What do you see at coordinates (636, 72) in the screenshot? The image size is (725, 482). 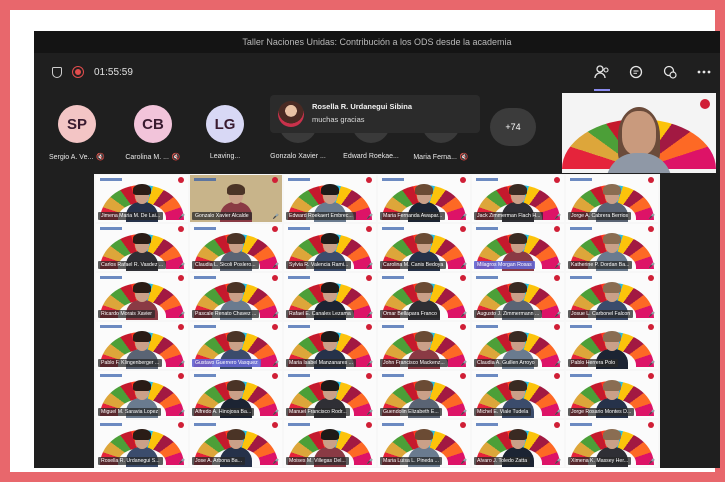 I see `chat-icon` at bounding box center [636, 72].